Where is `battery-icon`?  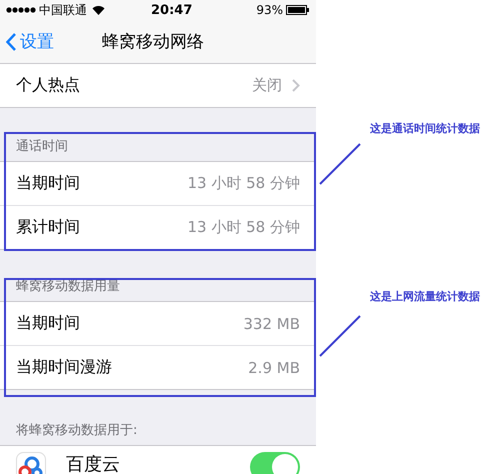
battery-icon is located at coordinates (298, 10).